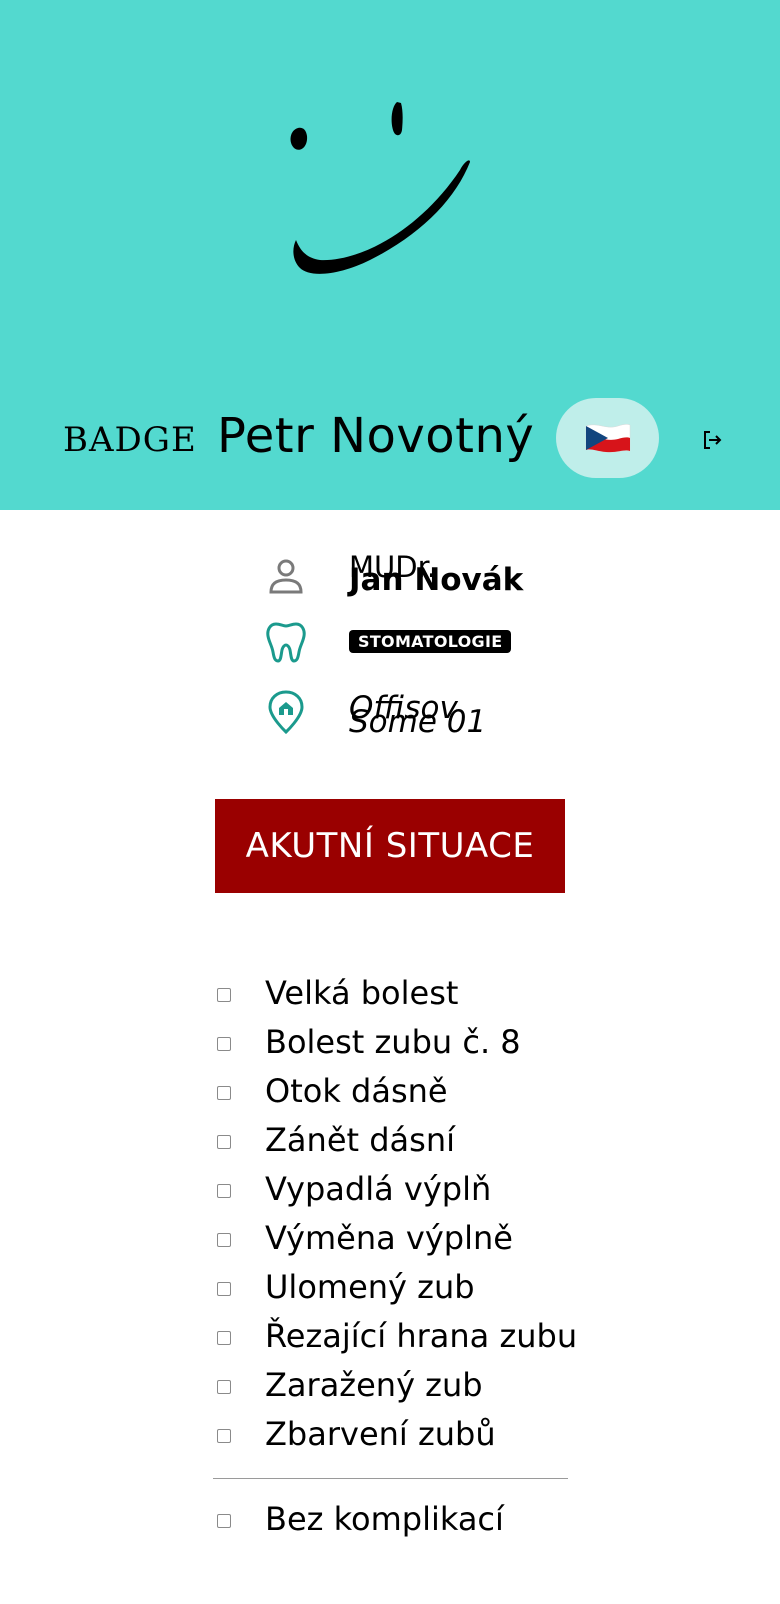 The width and height of the screenshot is (780, 1604). I want to click on specialty-badge: STOMATOLOGIE, so click(430, 641).